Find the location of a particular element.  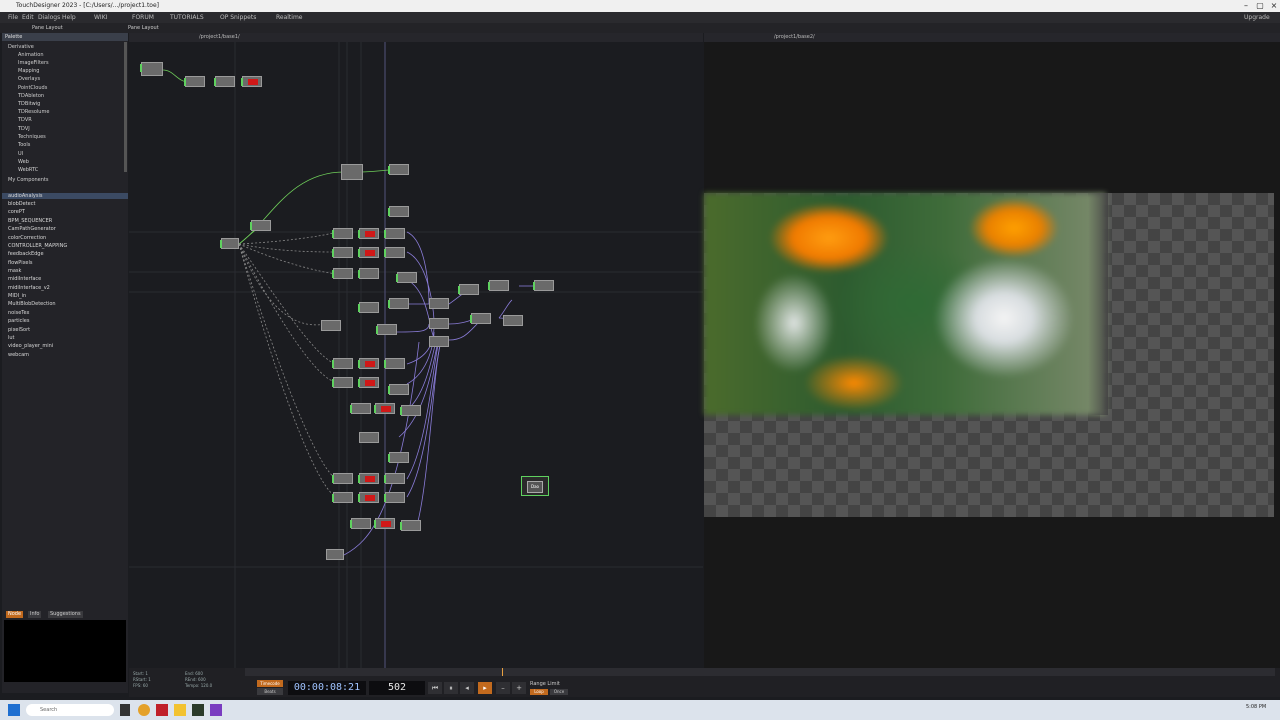

tree-item: Mapping is located at coordinates (28, 71).